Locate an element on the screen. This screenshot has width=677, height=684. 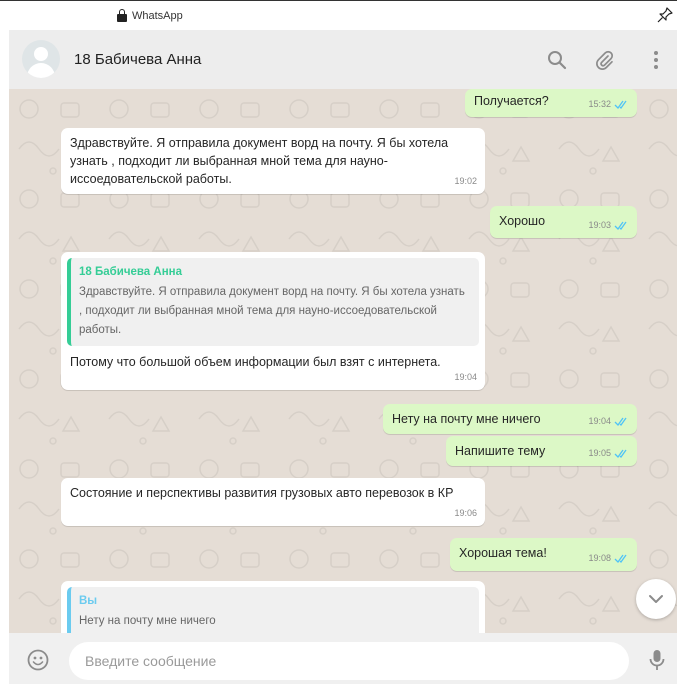
message-time: 19:06 is located at coordinates (465, 513).